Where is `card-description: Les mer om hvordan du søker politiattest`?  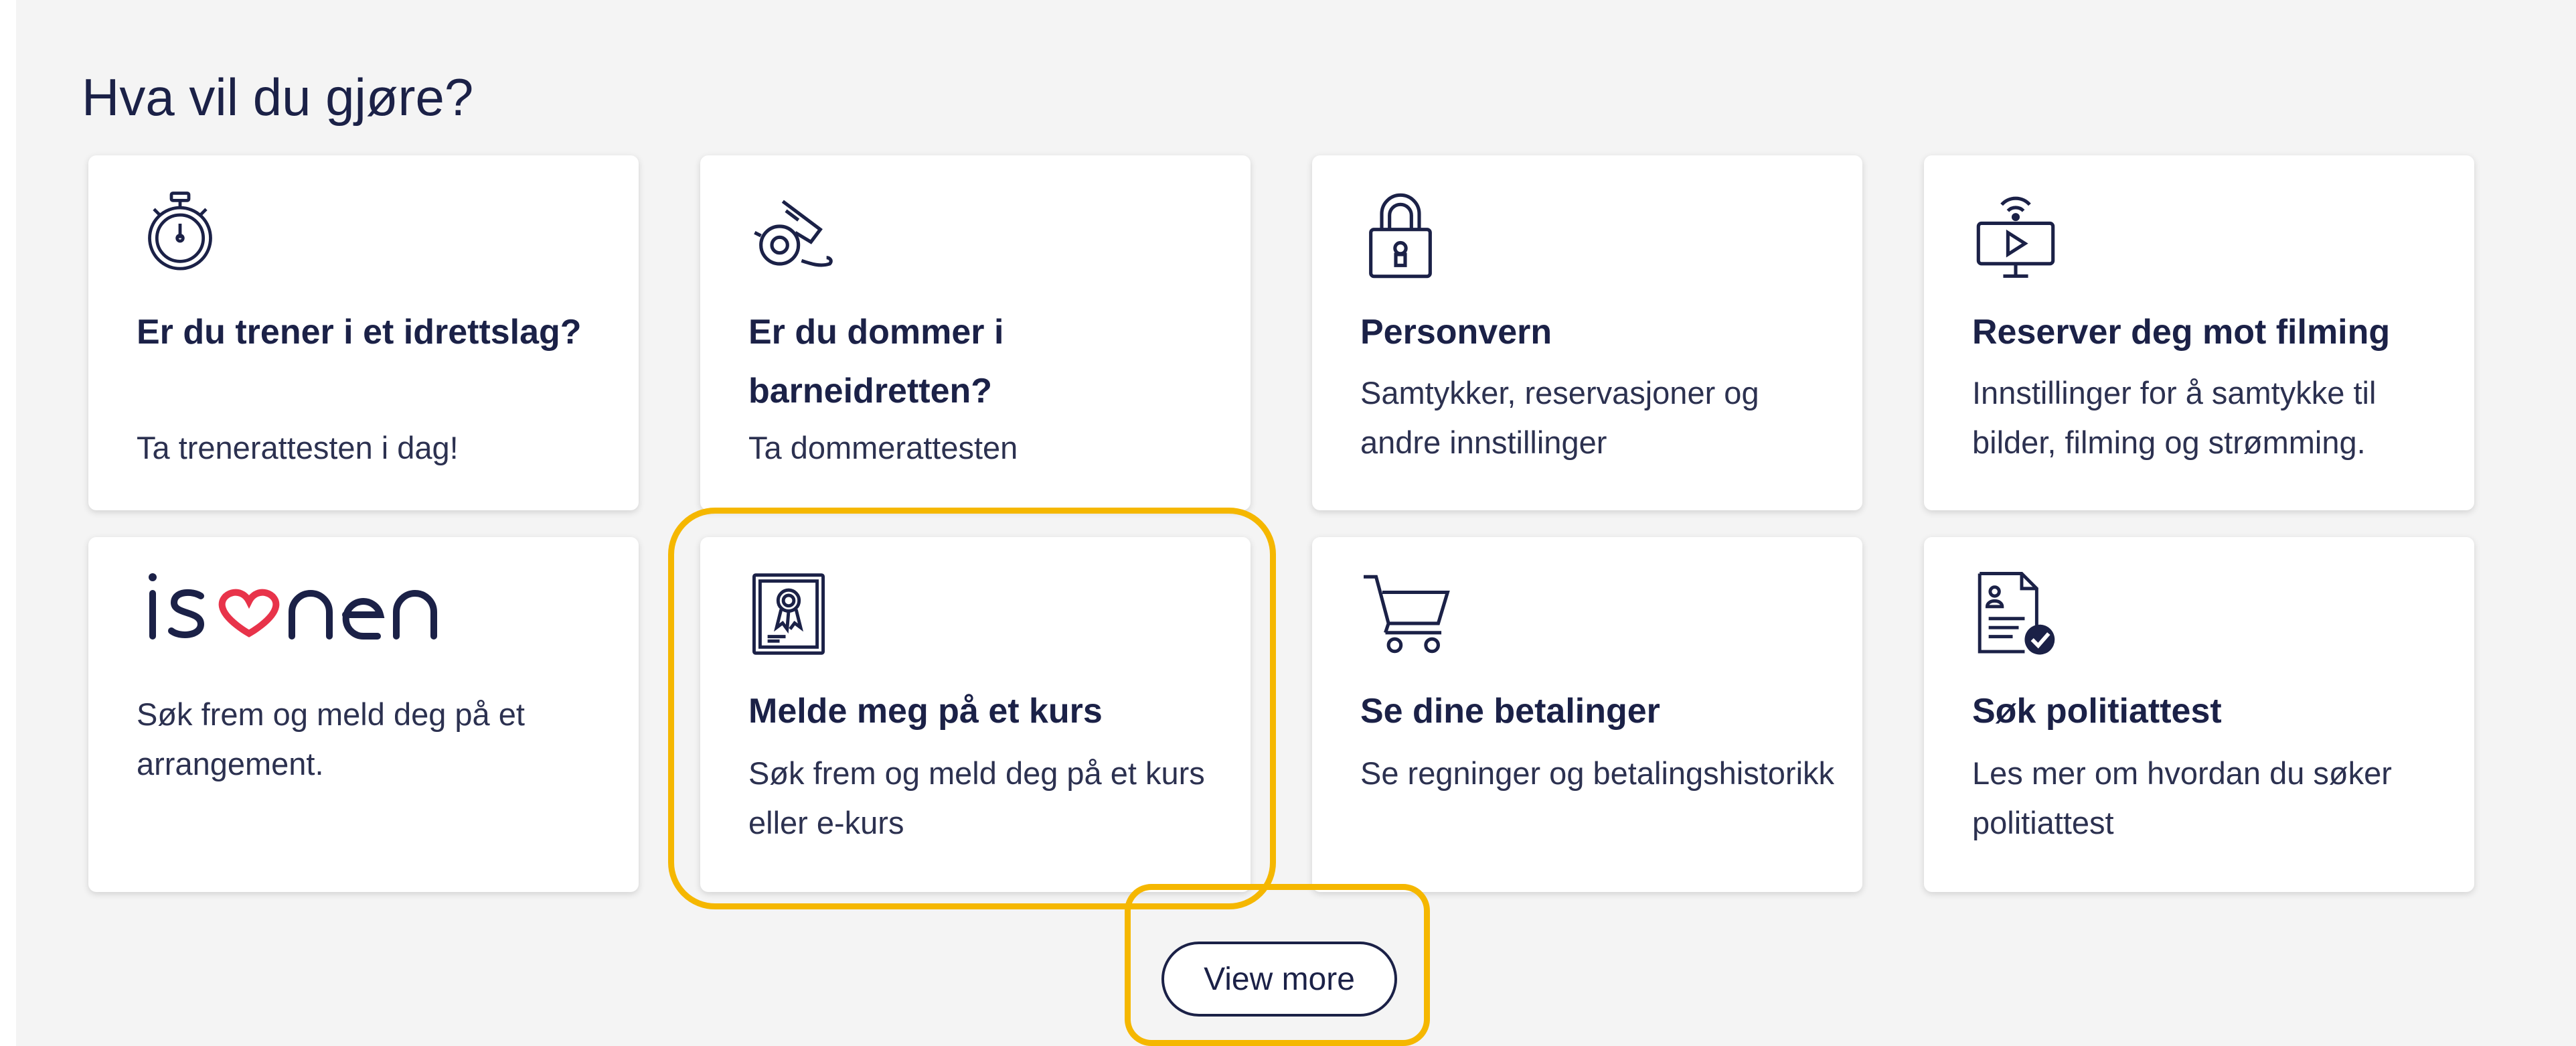
card-description: Les mer om hvordan du søker politiattest is located at coordinates (2182, 797).